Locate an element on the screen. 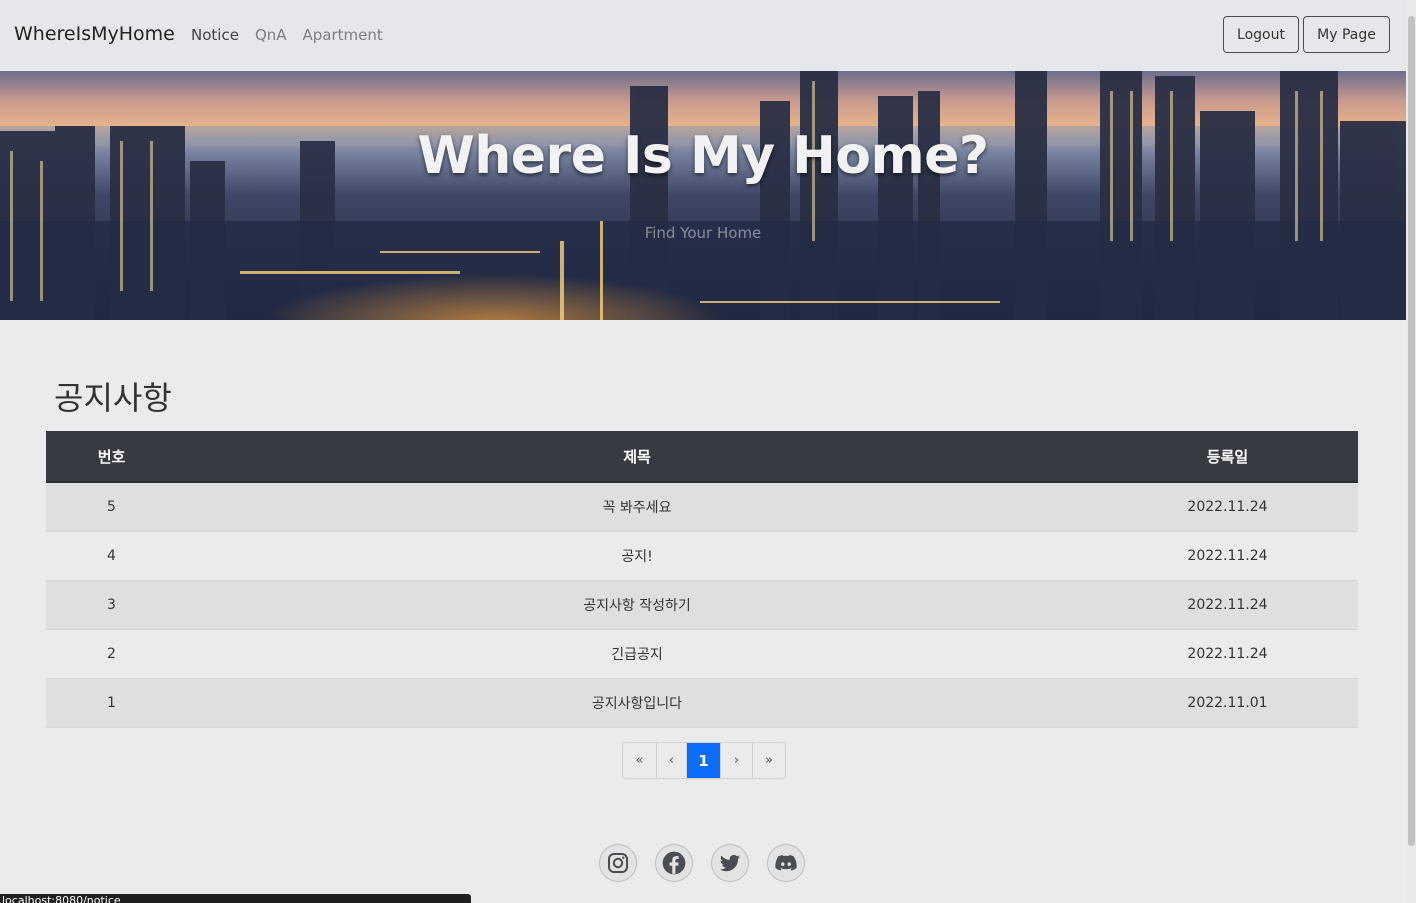 The image size is (1416, 903). discord-icon is located at coordinates (786, 863).